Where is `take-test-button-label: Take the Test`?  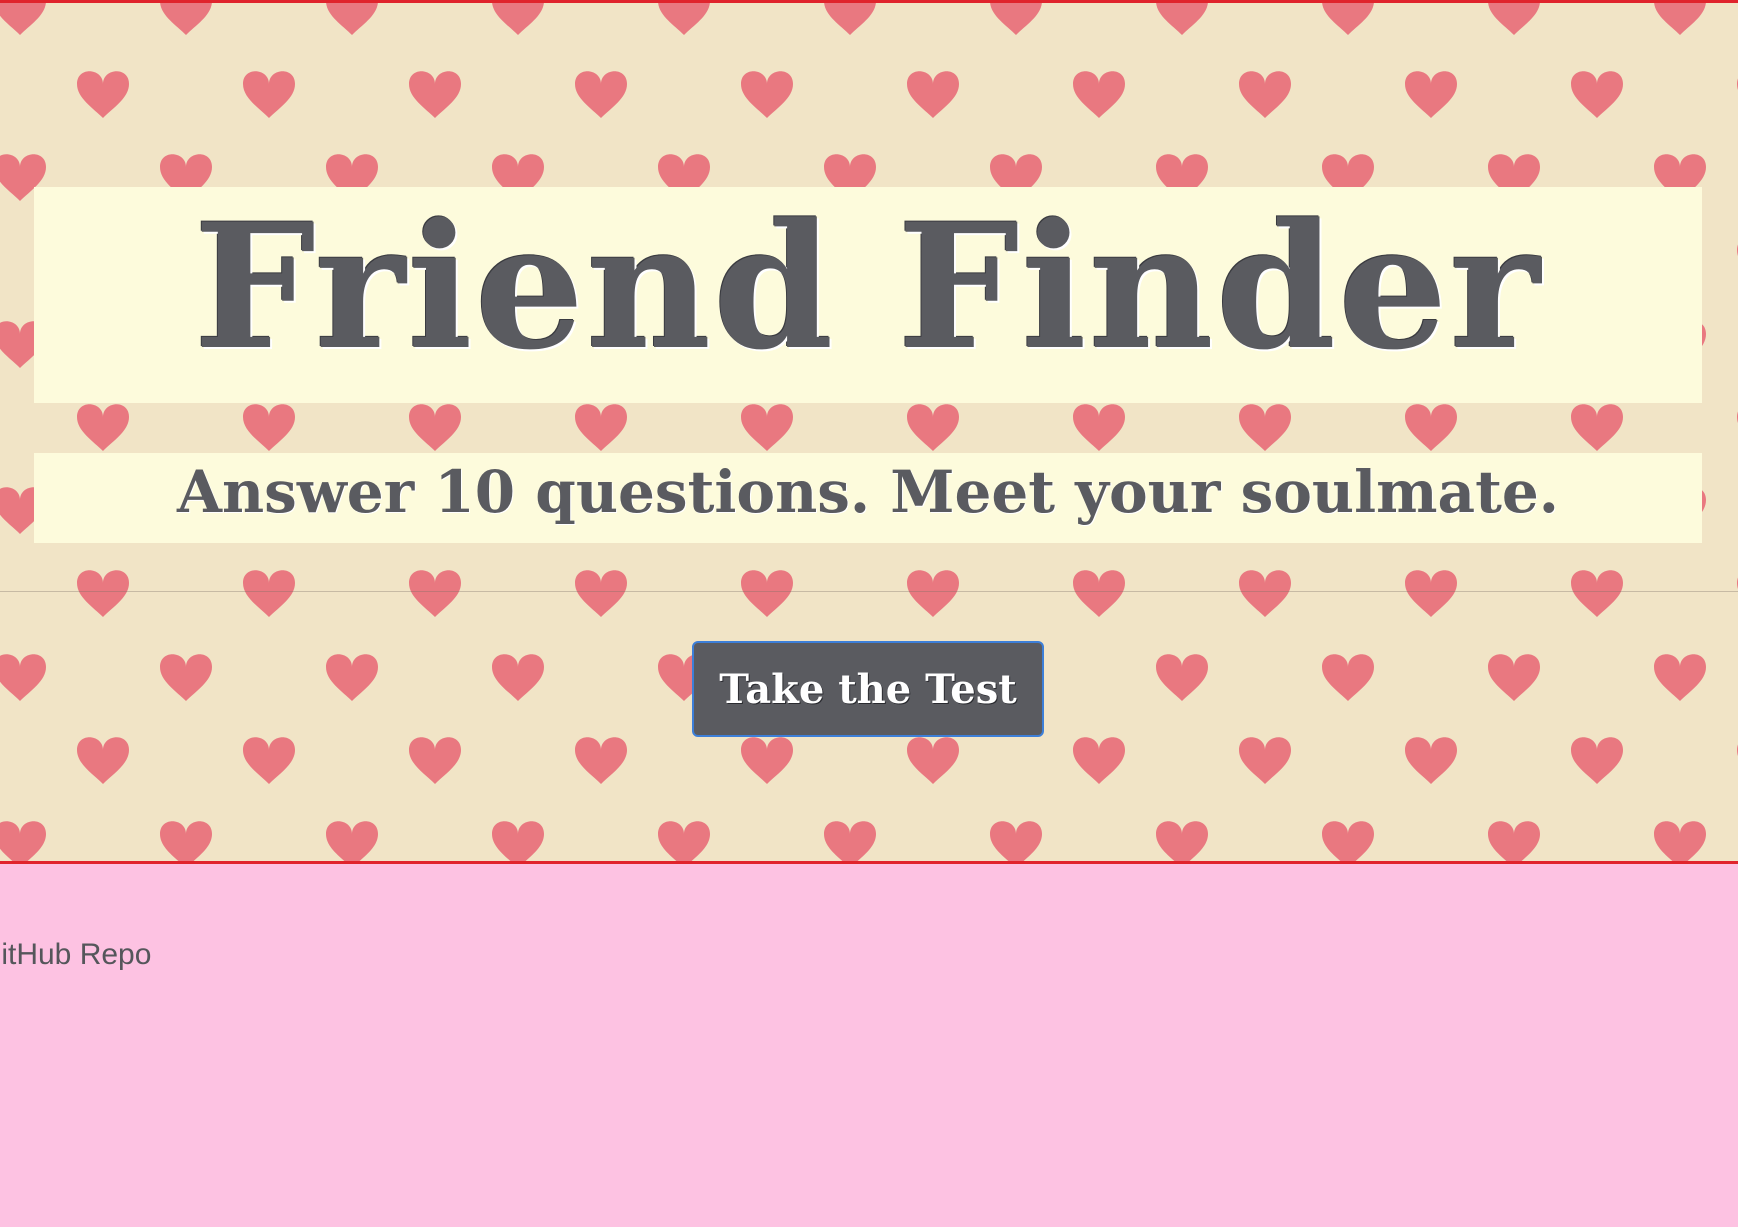 take-test-button-label: Take the Test is located at coordinates (868, 689).